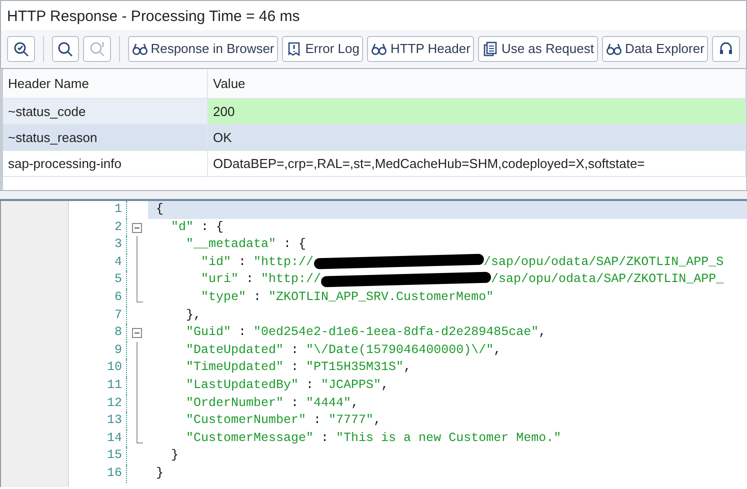 This screenshot has width=747, height=489. What do you see at coordinates (323, 49) in the screenshot?
I see `toolbar-button: Error Log` at bounding box center [323, 49].